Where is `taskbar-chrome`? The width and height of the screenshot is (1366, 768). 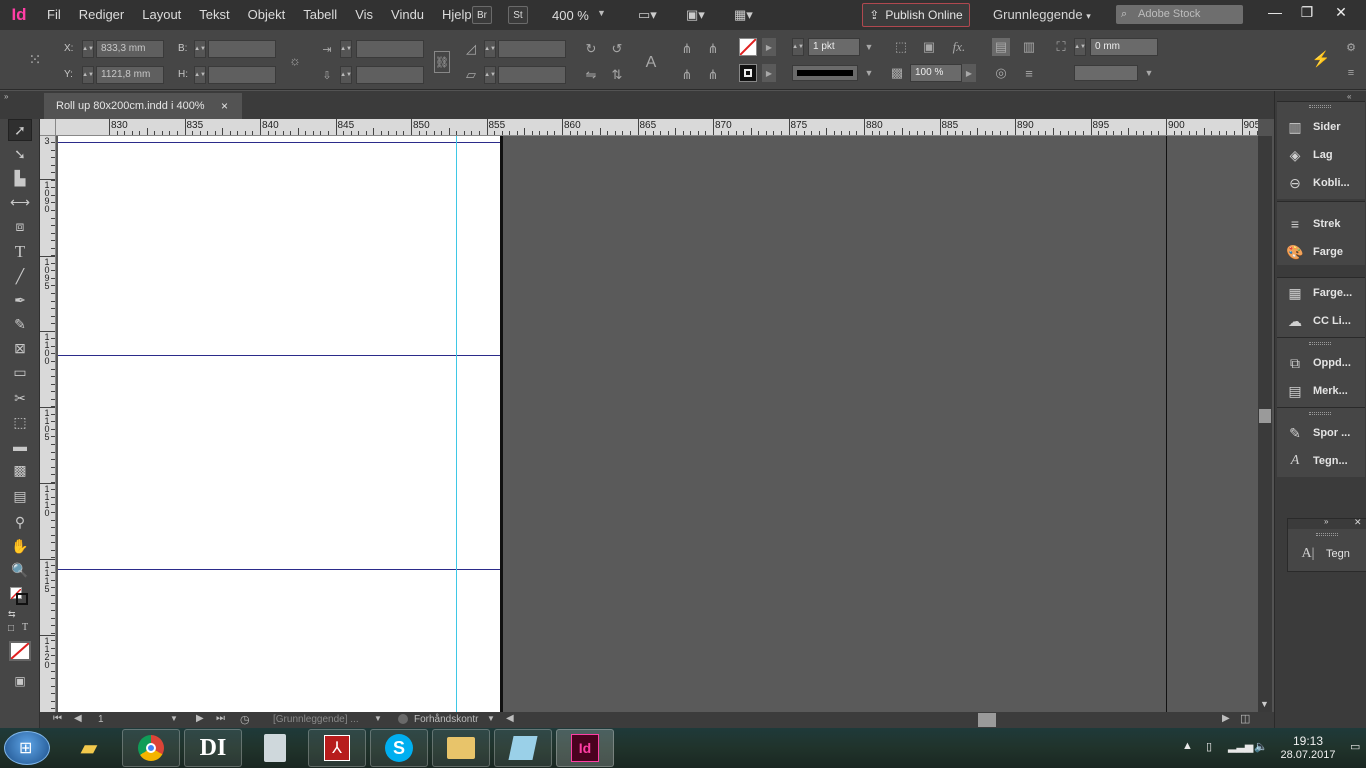
taskbar-chrome is located at coordinates (151, 748).